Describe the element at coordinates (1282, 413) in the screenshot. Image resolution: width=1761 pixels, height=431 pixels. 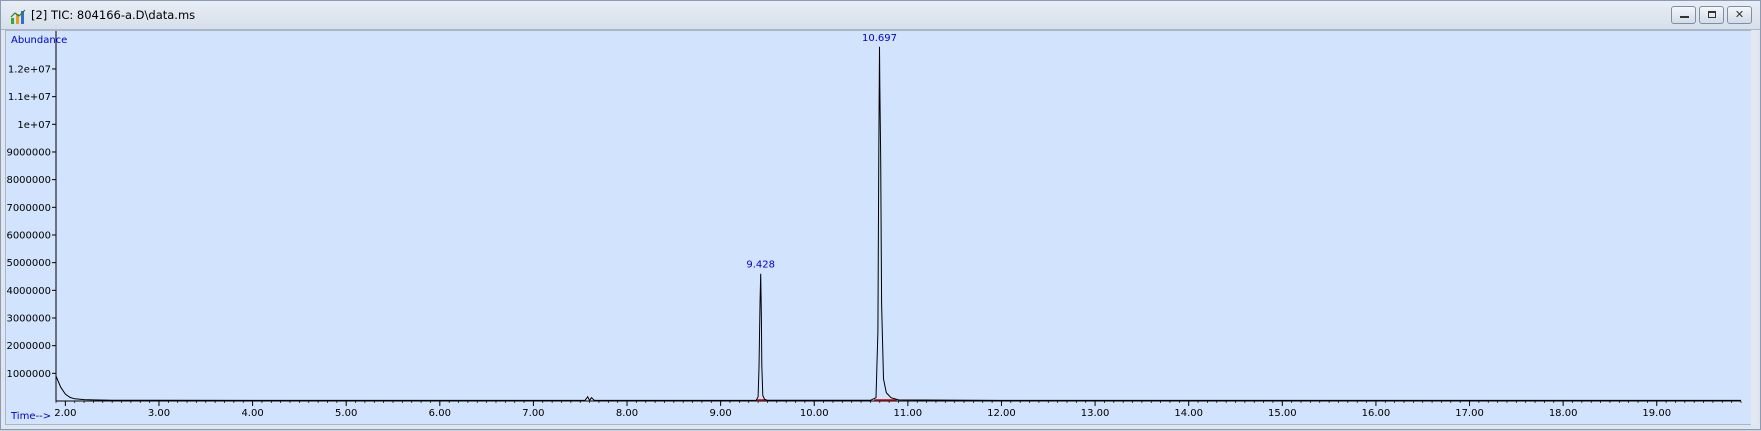
I see `x-tick-label: 15.00` at that location.